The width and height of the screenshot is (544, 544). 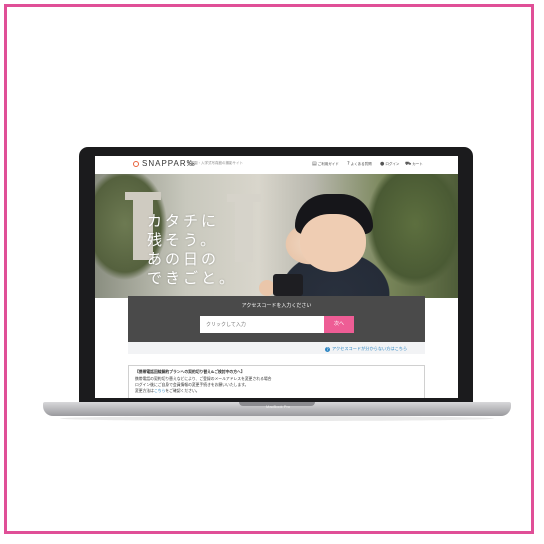 What do you see at coordinates (183, 221) in the screenshot?
I see `hero-line-1: カタチに` at bounding box center [183, 221].